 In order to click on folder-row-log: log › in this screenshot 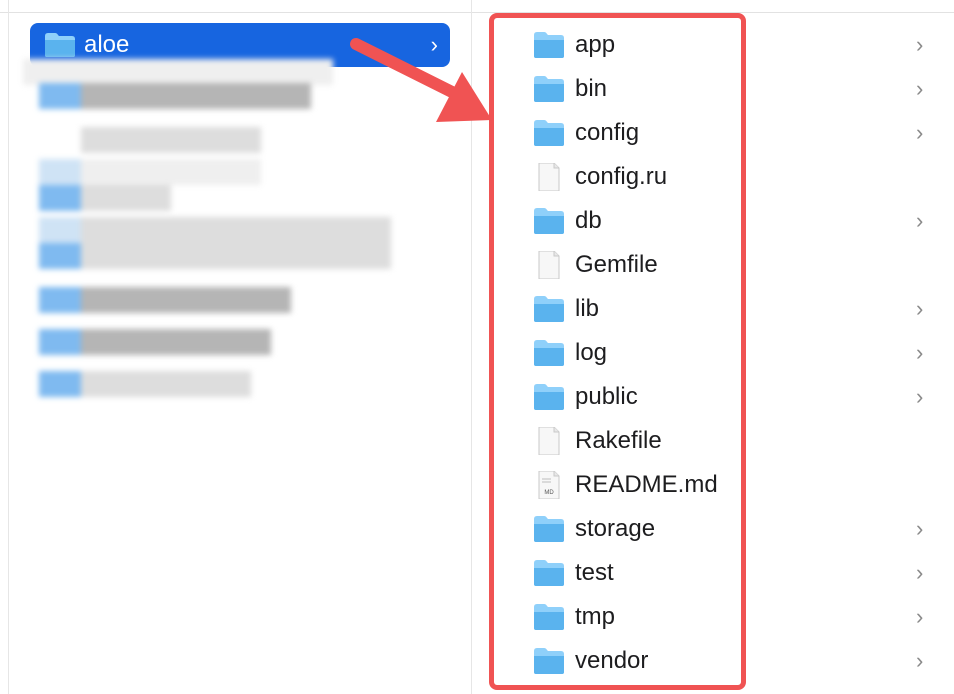, I will do `click(713, 353)`.